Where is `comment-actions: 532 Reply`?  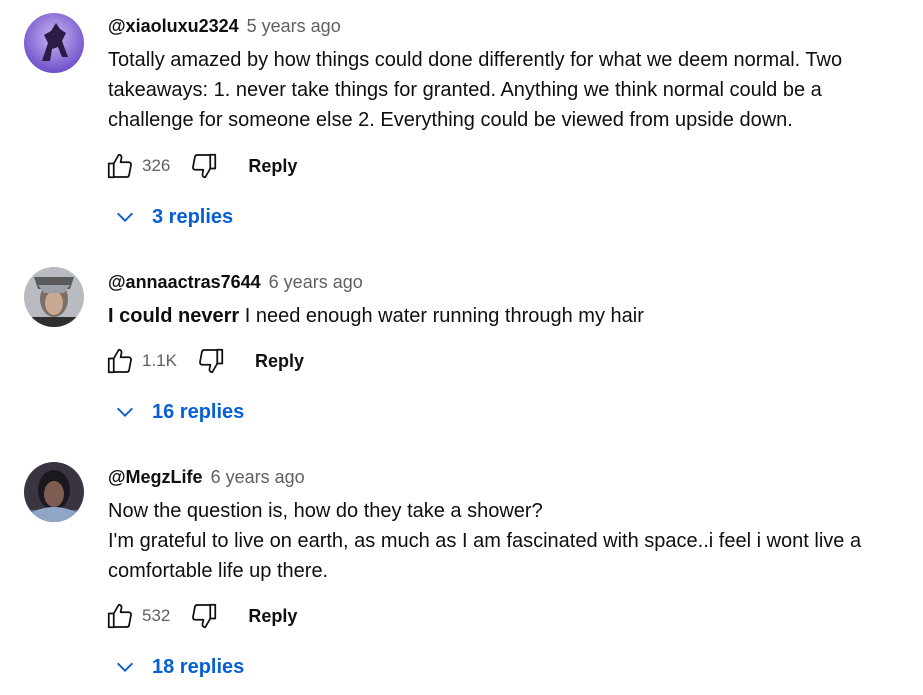 comment-actions: 532 Reply is located at coordinates (200, 616).